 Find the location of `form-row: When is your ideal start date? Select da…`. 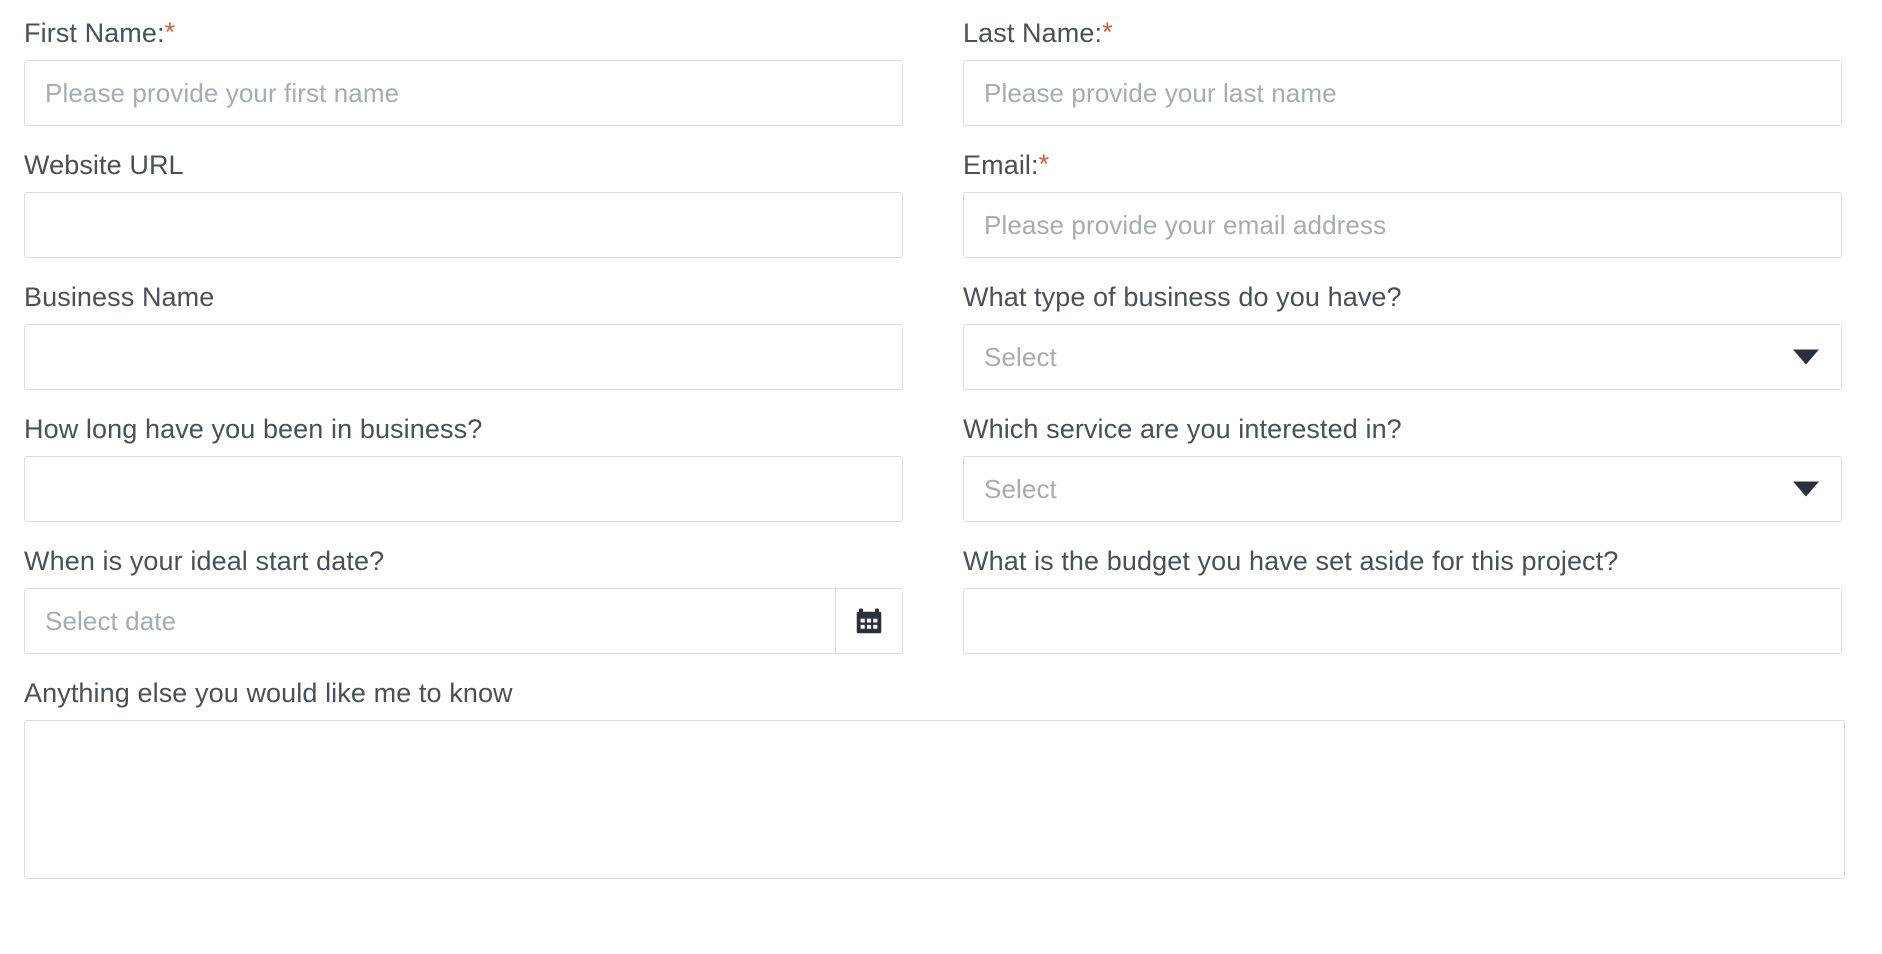

form-row: When is your ideal start date? Select da… is located at coordinates (934, 600).